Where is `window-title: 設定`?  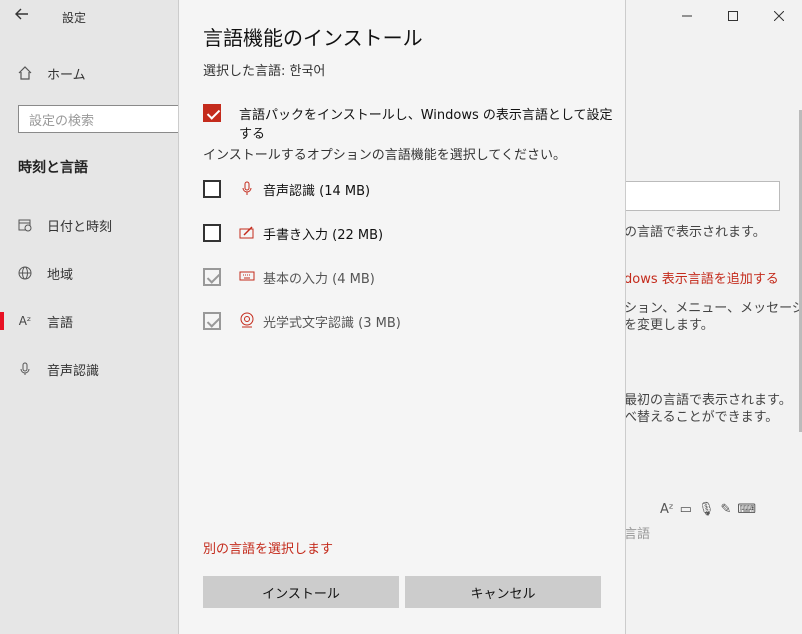
window-title: 設定 is located at coordinates (74, 18).